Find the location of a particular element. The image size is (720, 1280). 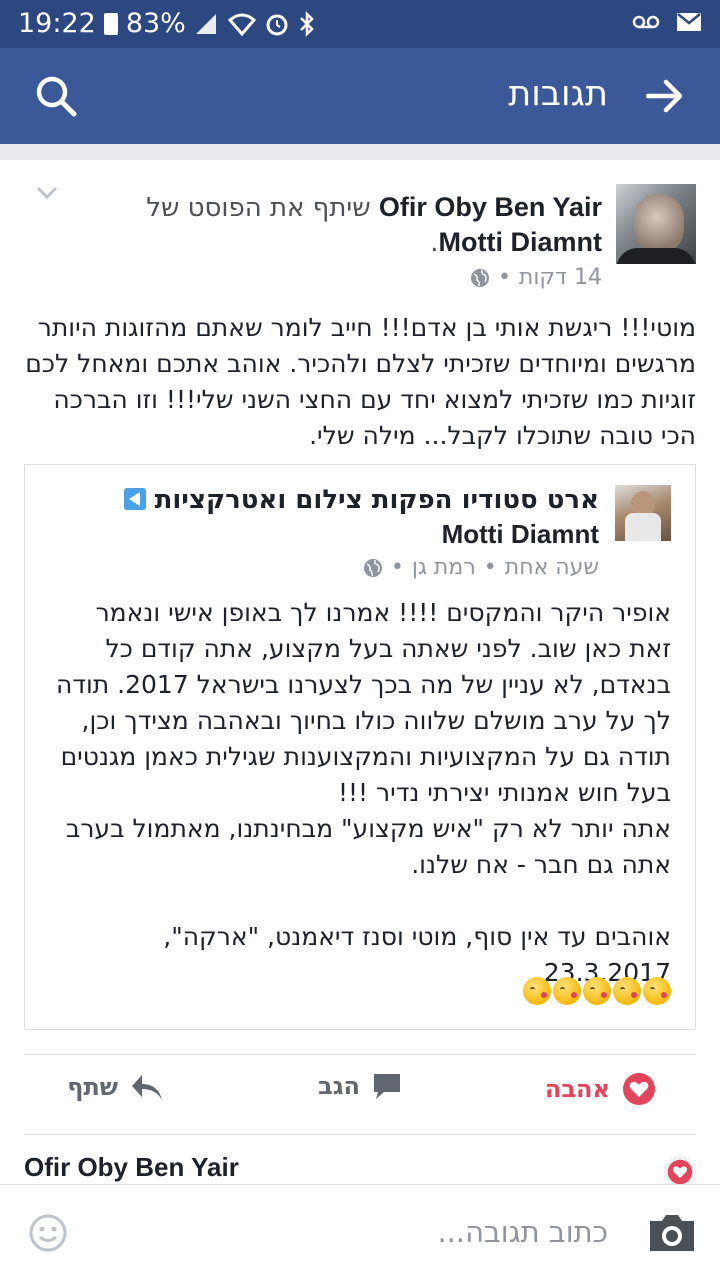

wifi-icon is located at coordinates (241, 24).